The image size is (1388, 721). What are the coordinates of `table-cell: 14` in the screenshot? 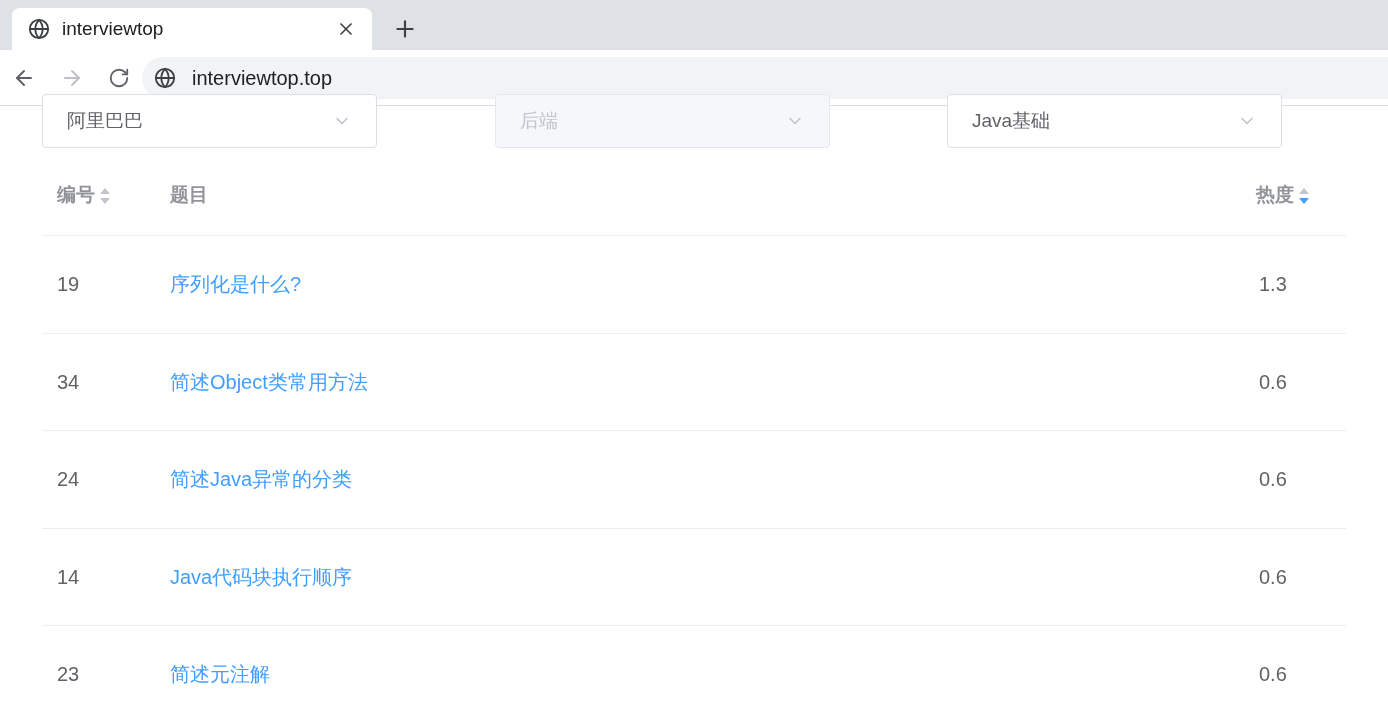 It's located at (68, 576).